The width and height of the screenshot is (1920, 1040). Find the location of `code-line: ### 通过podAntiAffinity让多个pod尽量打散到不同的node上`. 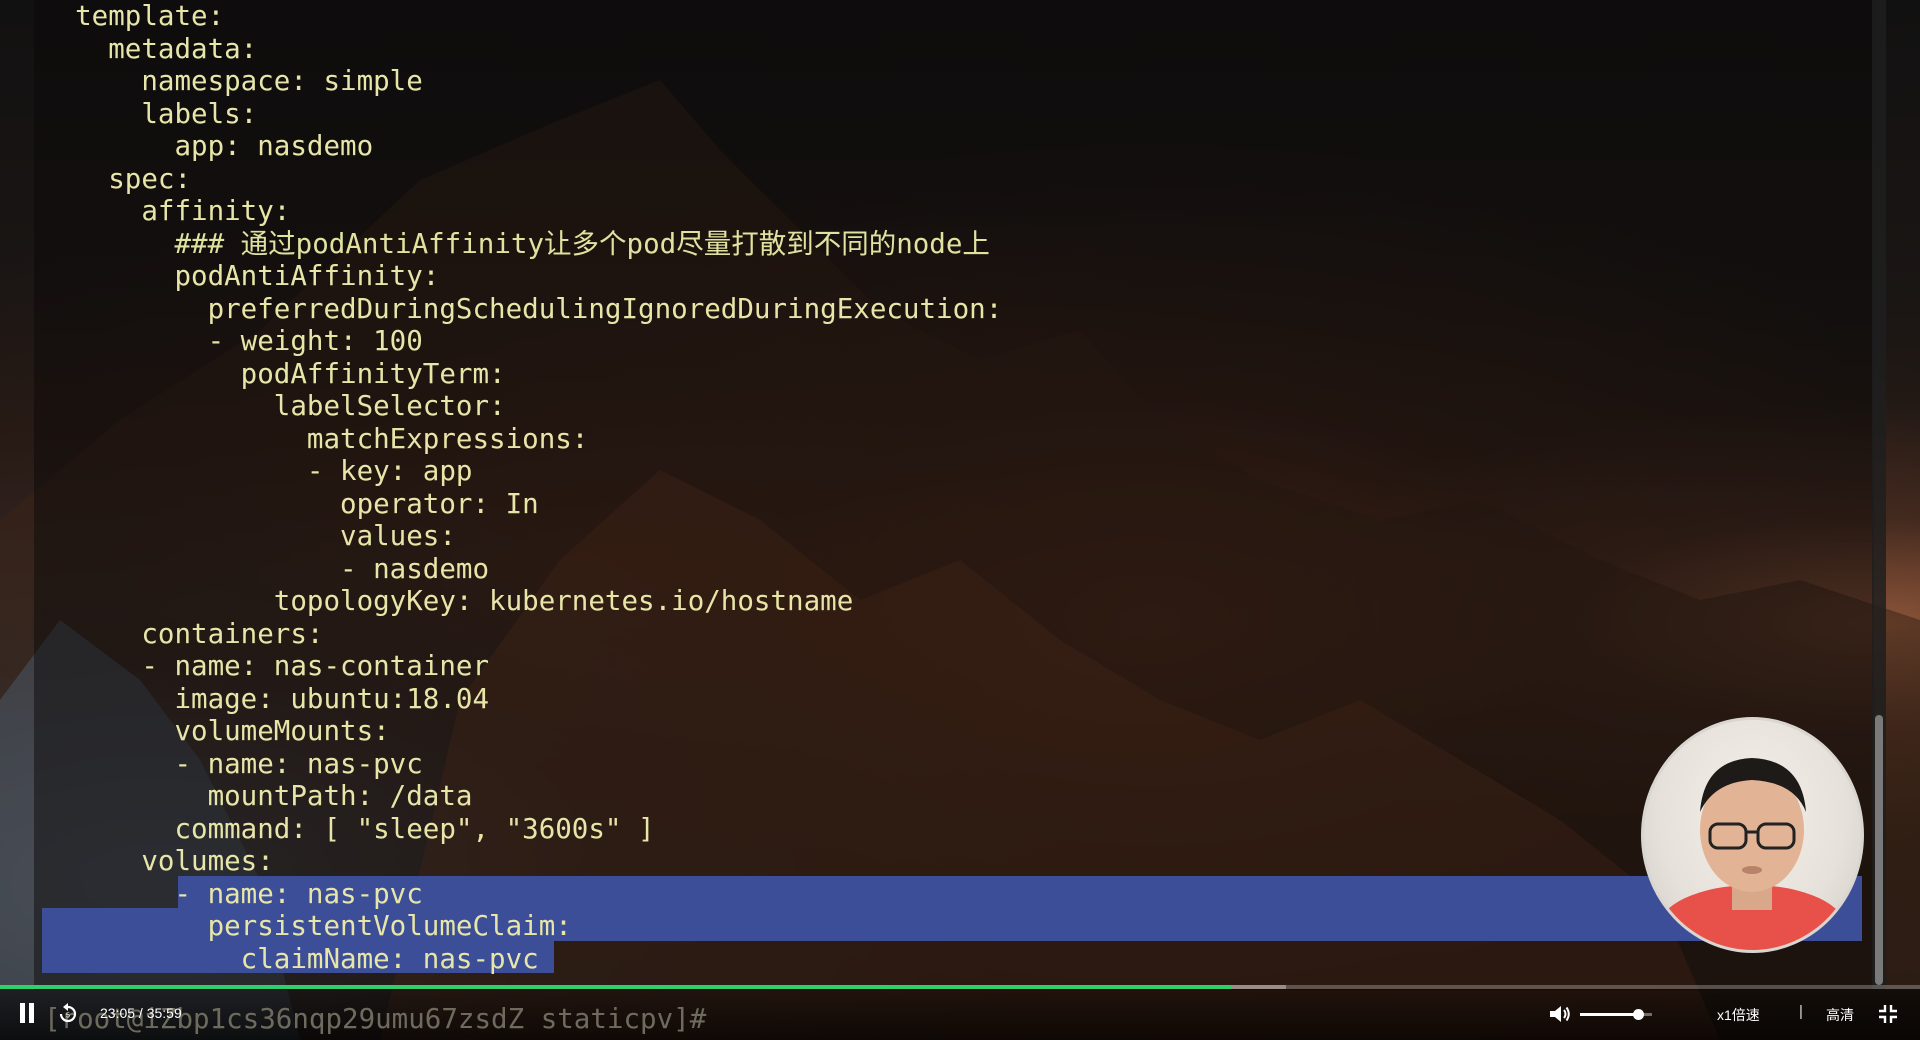

code-line: ### 通过podAntiAffinity让多个pod尽量打散到不同的node上 is located at coordinates (516, 243).